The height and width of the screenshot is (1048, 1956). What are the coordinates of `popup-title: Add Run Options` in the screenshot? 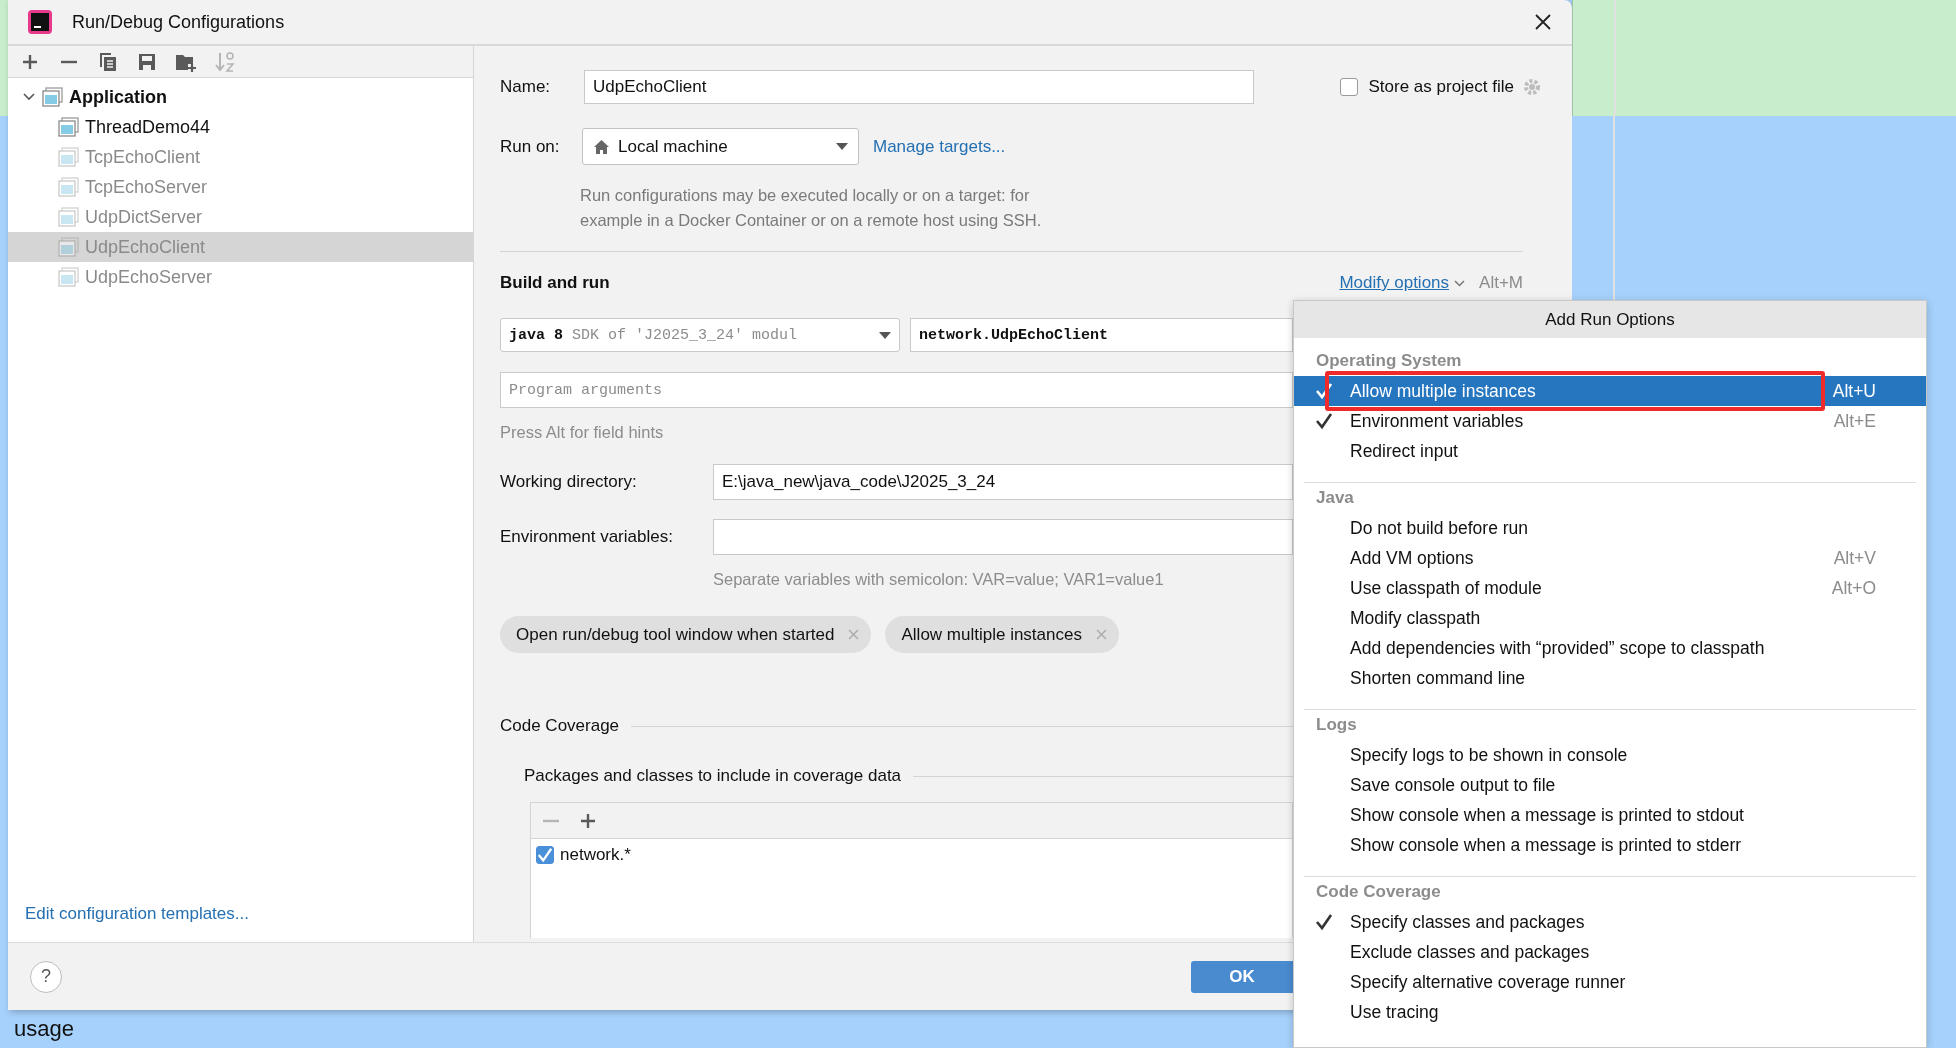 It's located at (1610, 319).